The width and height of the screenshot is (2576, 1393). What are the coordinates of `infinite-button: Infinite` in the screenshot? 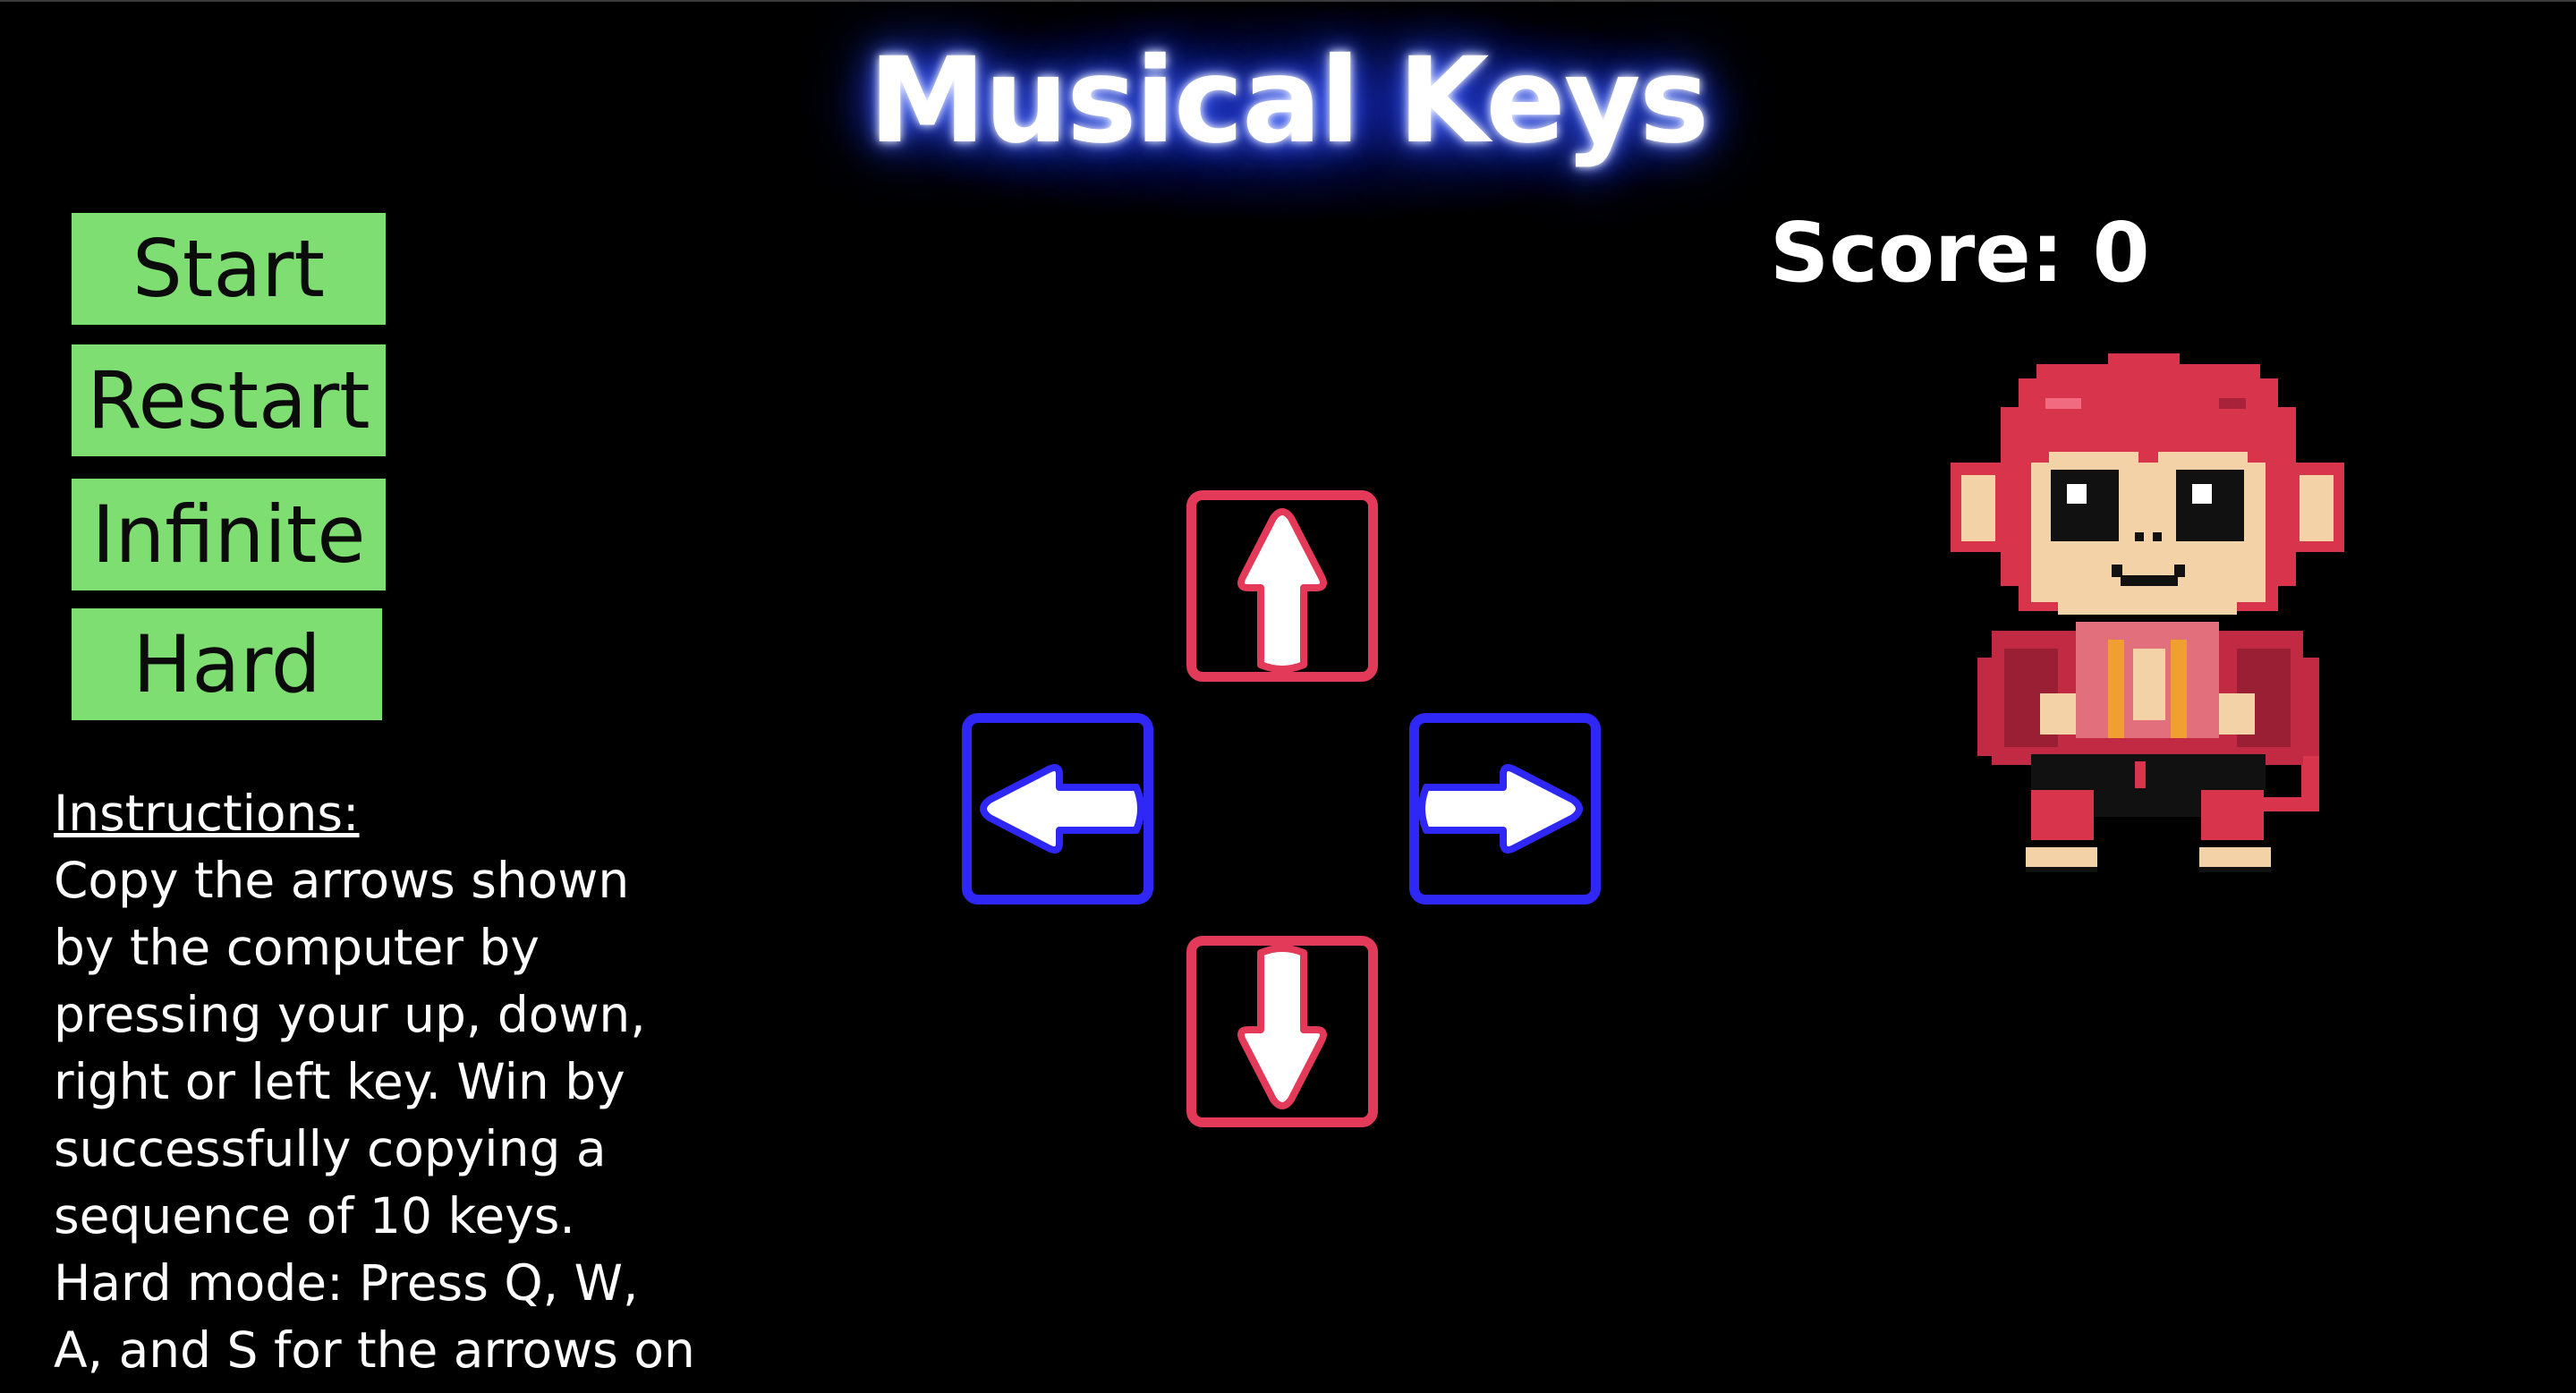 It's located at (229, 534).